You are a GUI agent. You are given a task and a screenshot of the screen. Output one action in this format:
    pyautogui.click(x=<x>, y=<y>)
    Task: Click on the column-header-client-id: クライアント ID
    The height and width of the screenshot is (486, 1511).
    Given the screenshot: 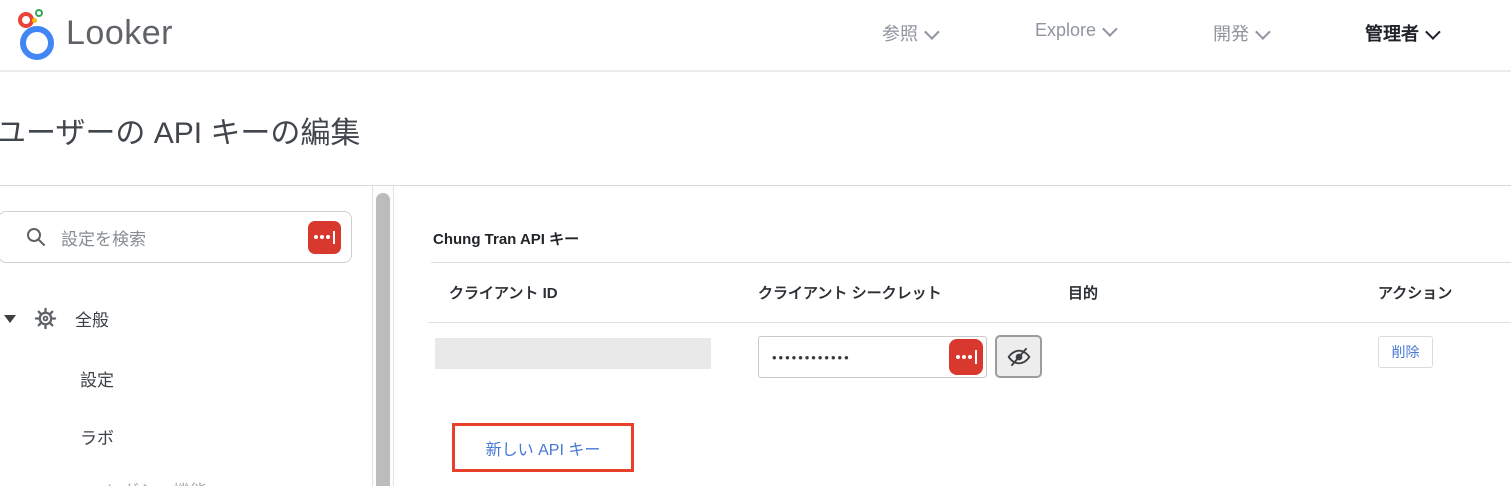 What is the action you would take?
    pyautogui.click(x=503, y=293)
    